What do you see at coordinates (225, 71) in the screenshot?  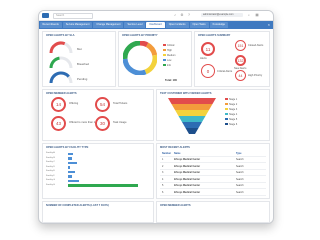 I see `summary-ring-label: Critical Alerts` at bounding box center [225, 71].